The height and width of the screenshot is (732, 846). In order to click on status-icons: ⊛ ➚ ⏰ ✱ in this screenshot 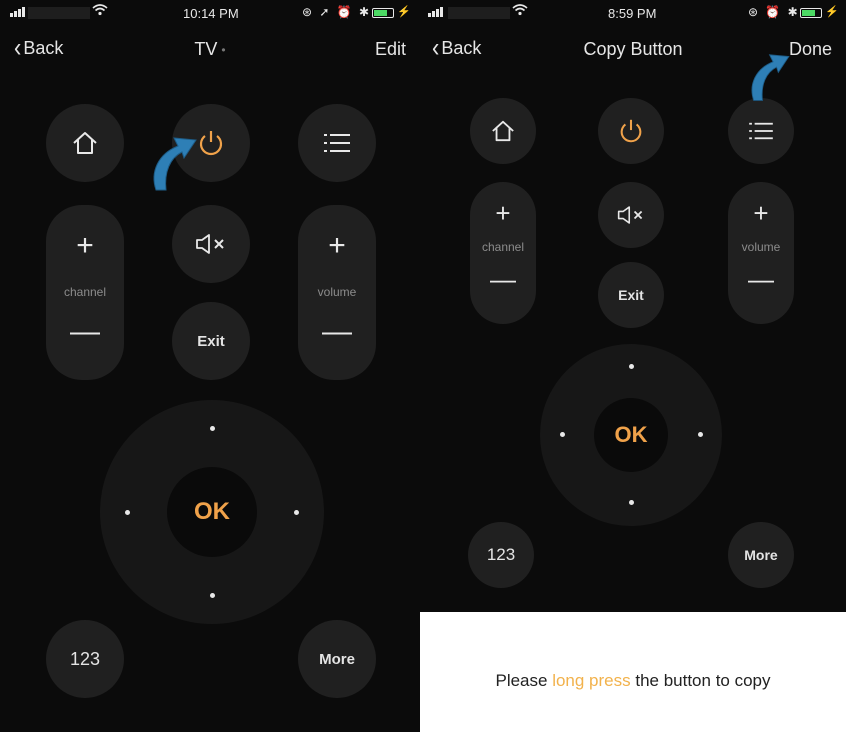, I will do `click(337, 12)`.